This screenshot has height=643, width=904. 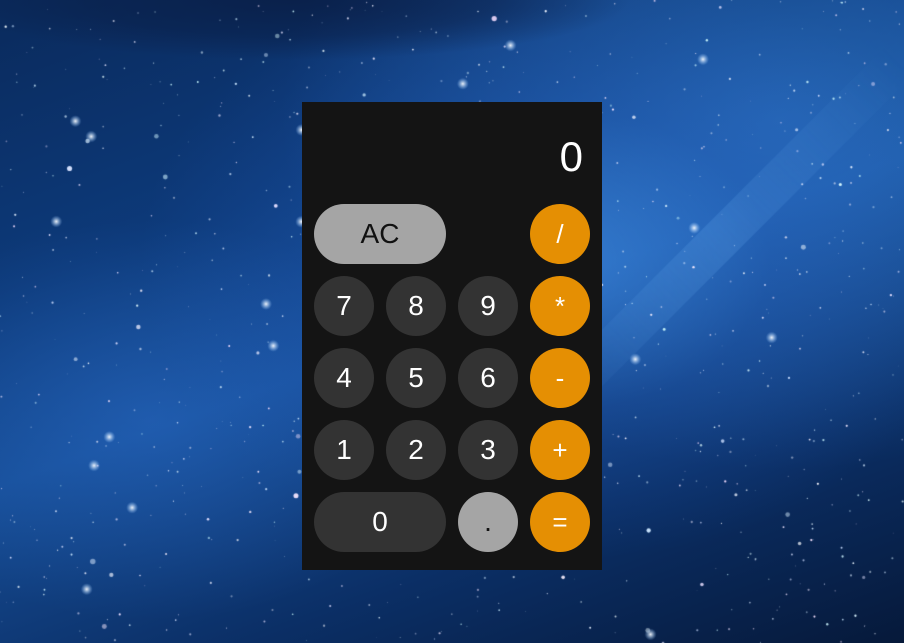 What do you see at coordinates (488, 378) in the screenshot?
I see `digit-6-button: 6` at bounding box center [488, 378].